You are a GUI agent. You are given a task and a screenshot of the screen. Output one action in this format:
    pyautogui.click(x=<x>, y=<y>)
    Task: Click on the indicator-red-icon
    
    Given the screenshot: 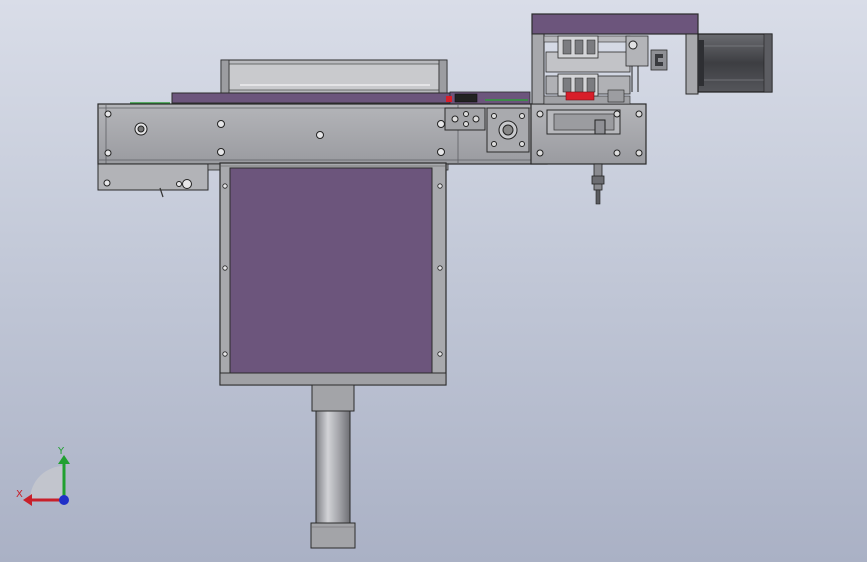 What is the action you would take?
    pyautogui.click(x=449, y=99)
    